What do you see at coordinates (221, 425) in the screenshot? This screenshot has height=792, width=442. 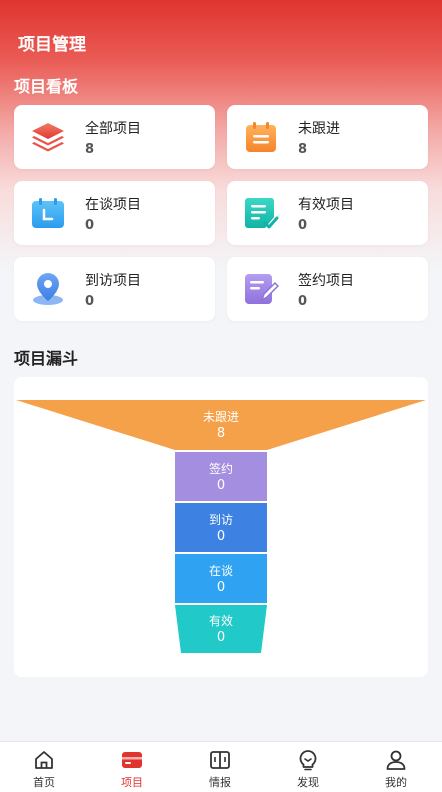 I see `funnel-stage-not-followed` at bounding box center [221, 425].